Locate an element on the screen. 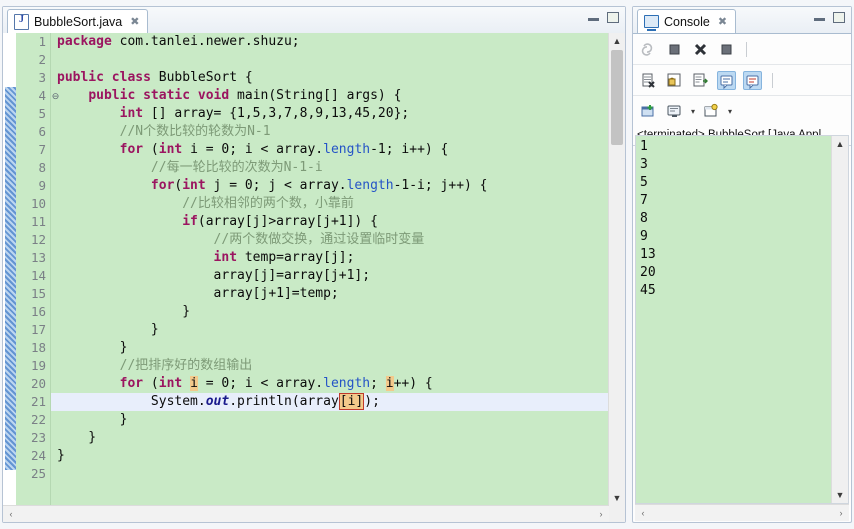  annotation-ruler is located at coordinates (9, 269).